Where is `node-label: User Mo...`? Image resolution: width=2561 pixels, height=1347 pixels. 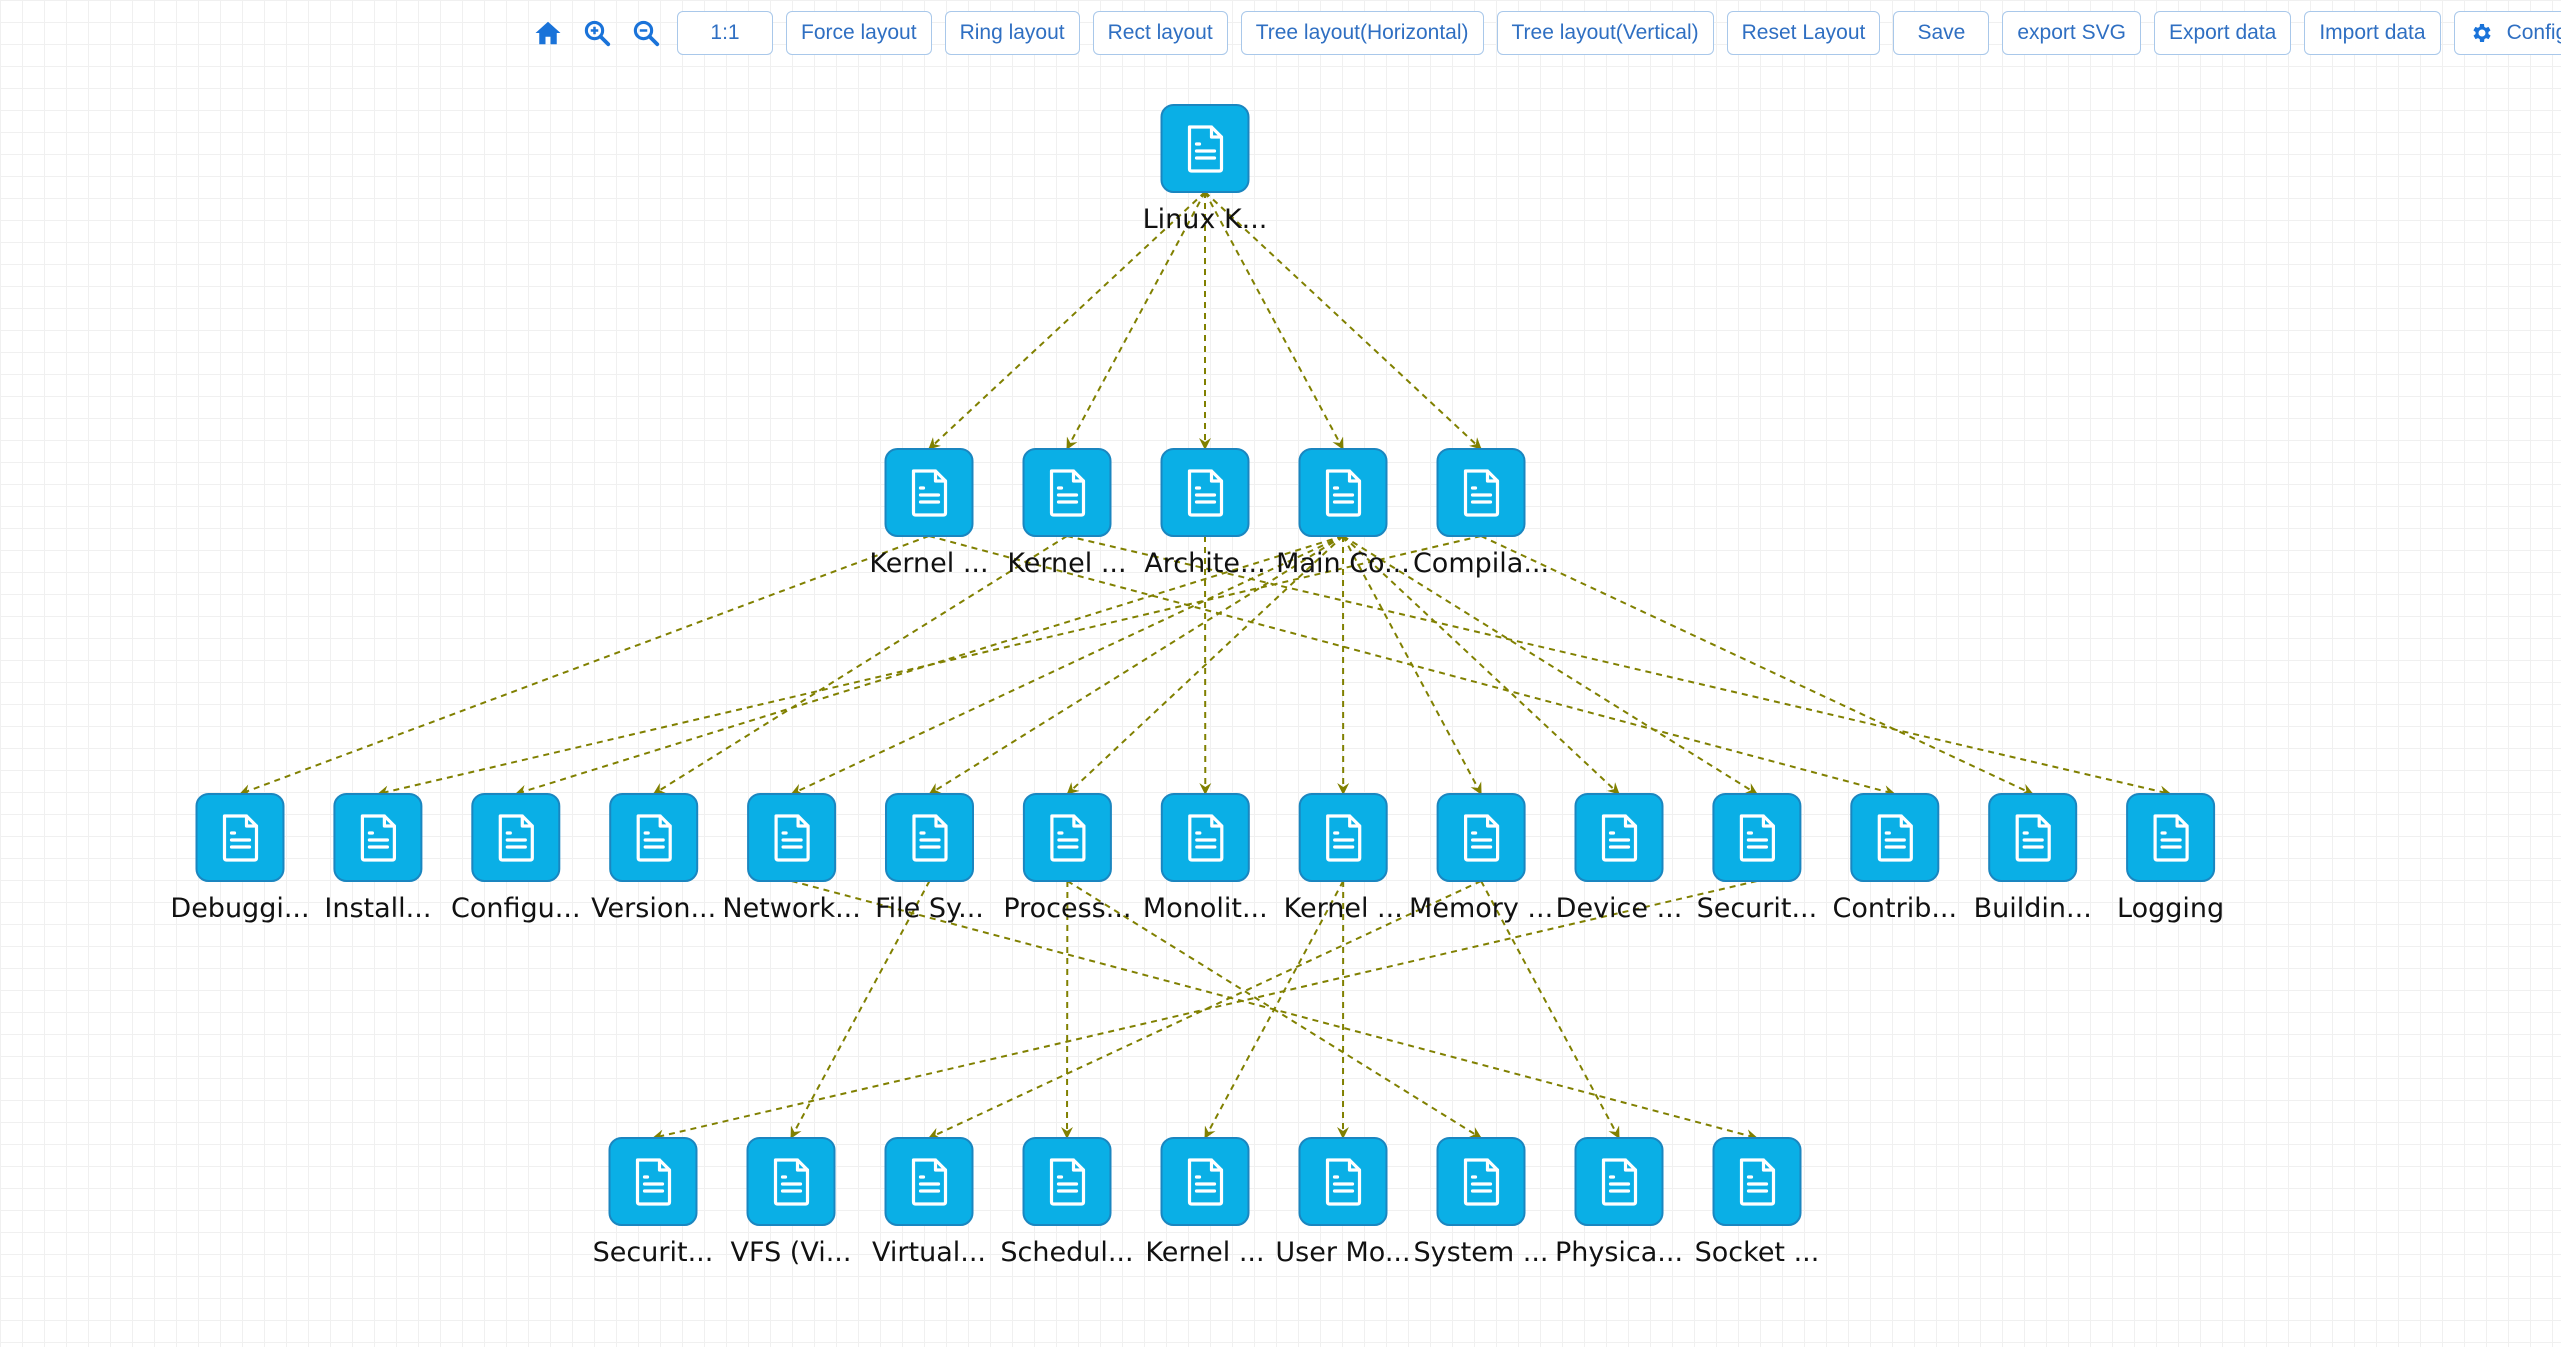 node-label: User Mo... is located at coordinates (1342, 1252).